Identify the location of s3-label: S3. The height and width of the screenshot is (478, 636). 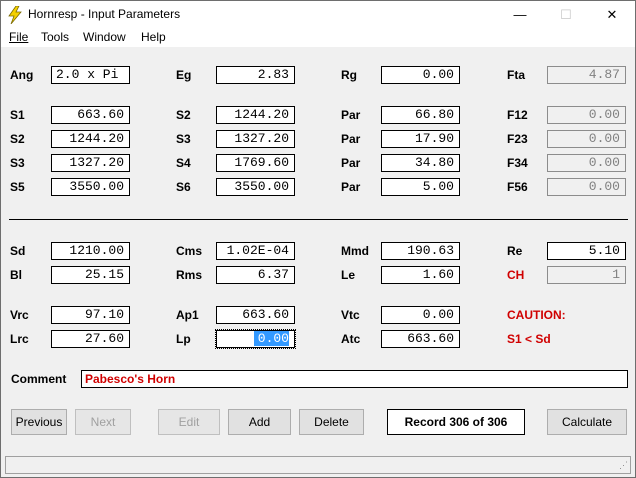
(183, 139).